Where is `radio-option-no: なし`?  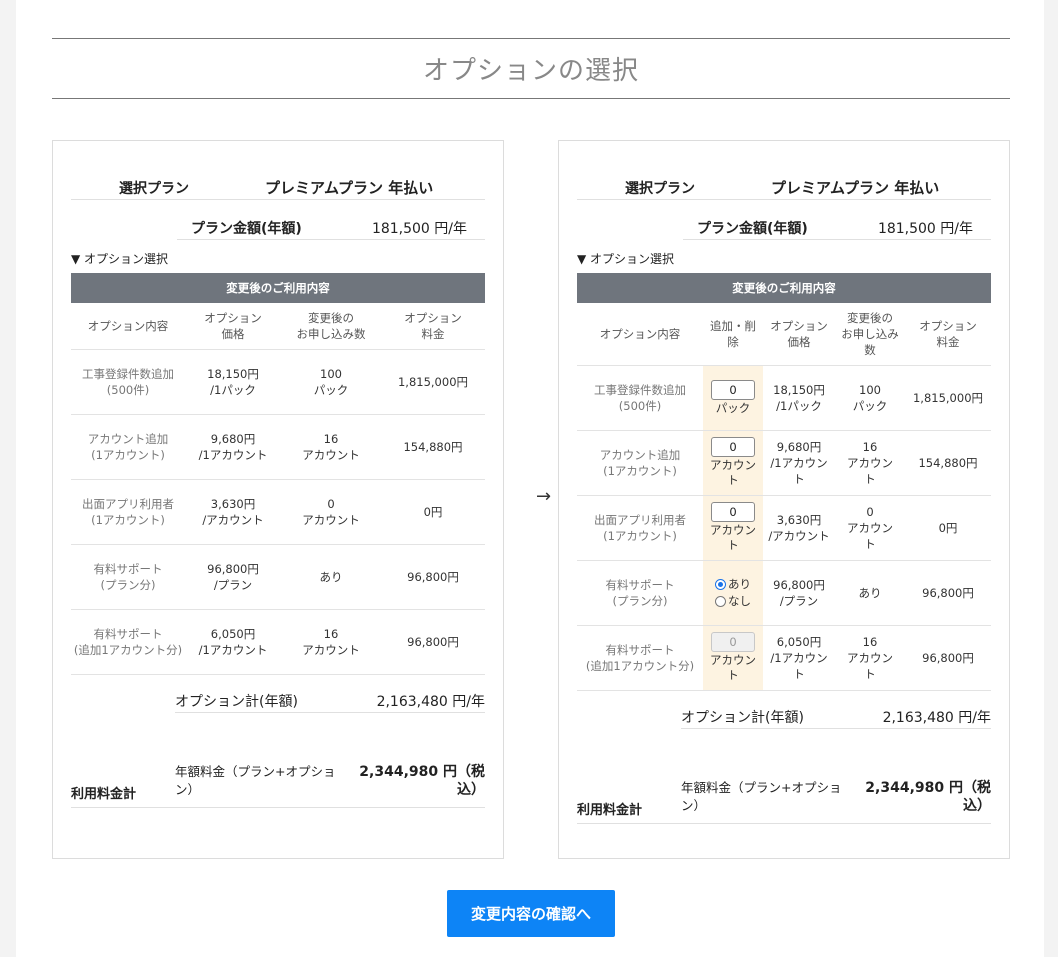 radio-option-no: なし is located at coordinates (733, 601).